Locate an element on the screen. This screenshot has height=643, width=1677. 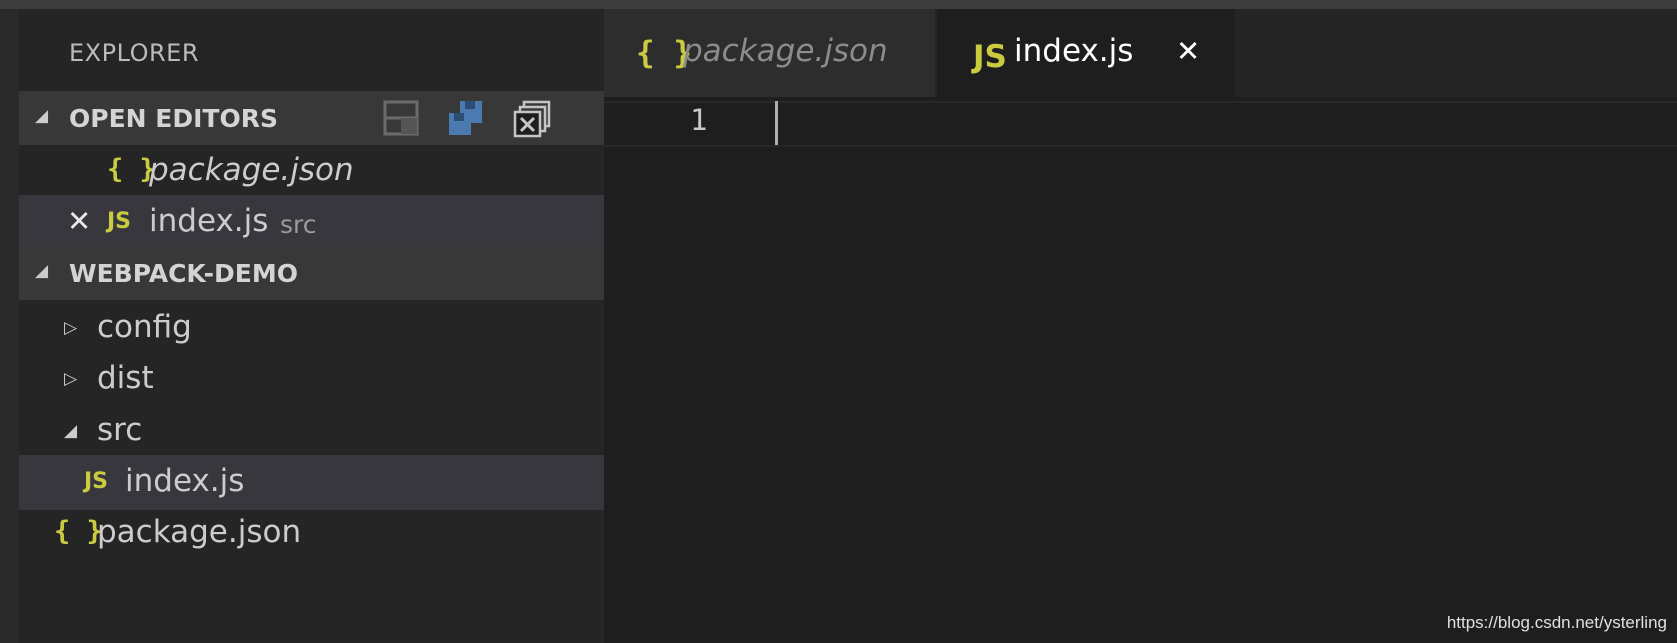
new-untitled-file-icon is located at coordinates (402, 119).